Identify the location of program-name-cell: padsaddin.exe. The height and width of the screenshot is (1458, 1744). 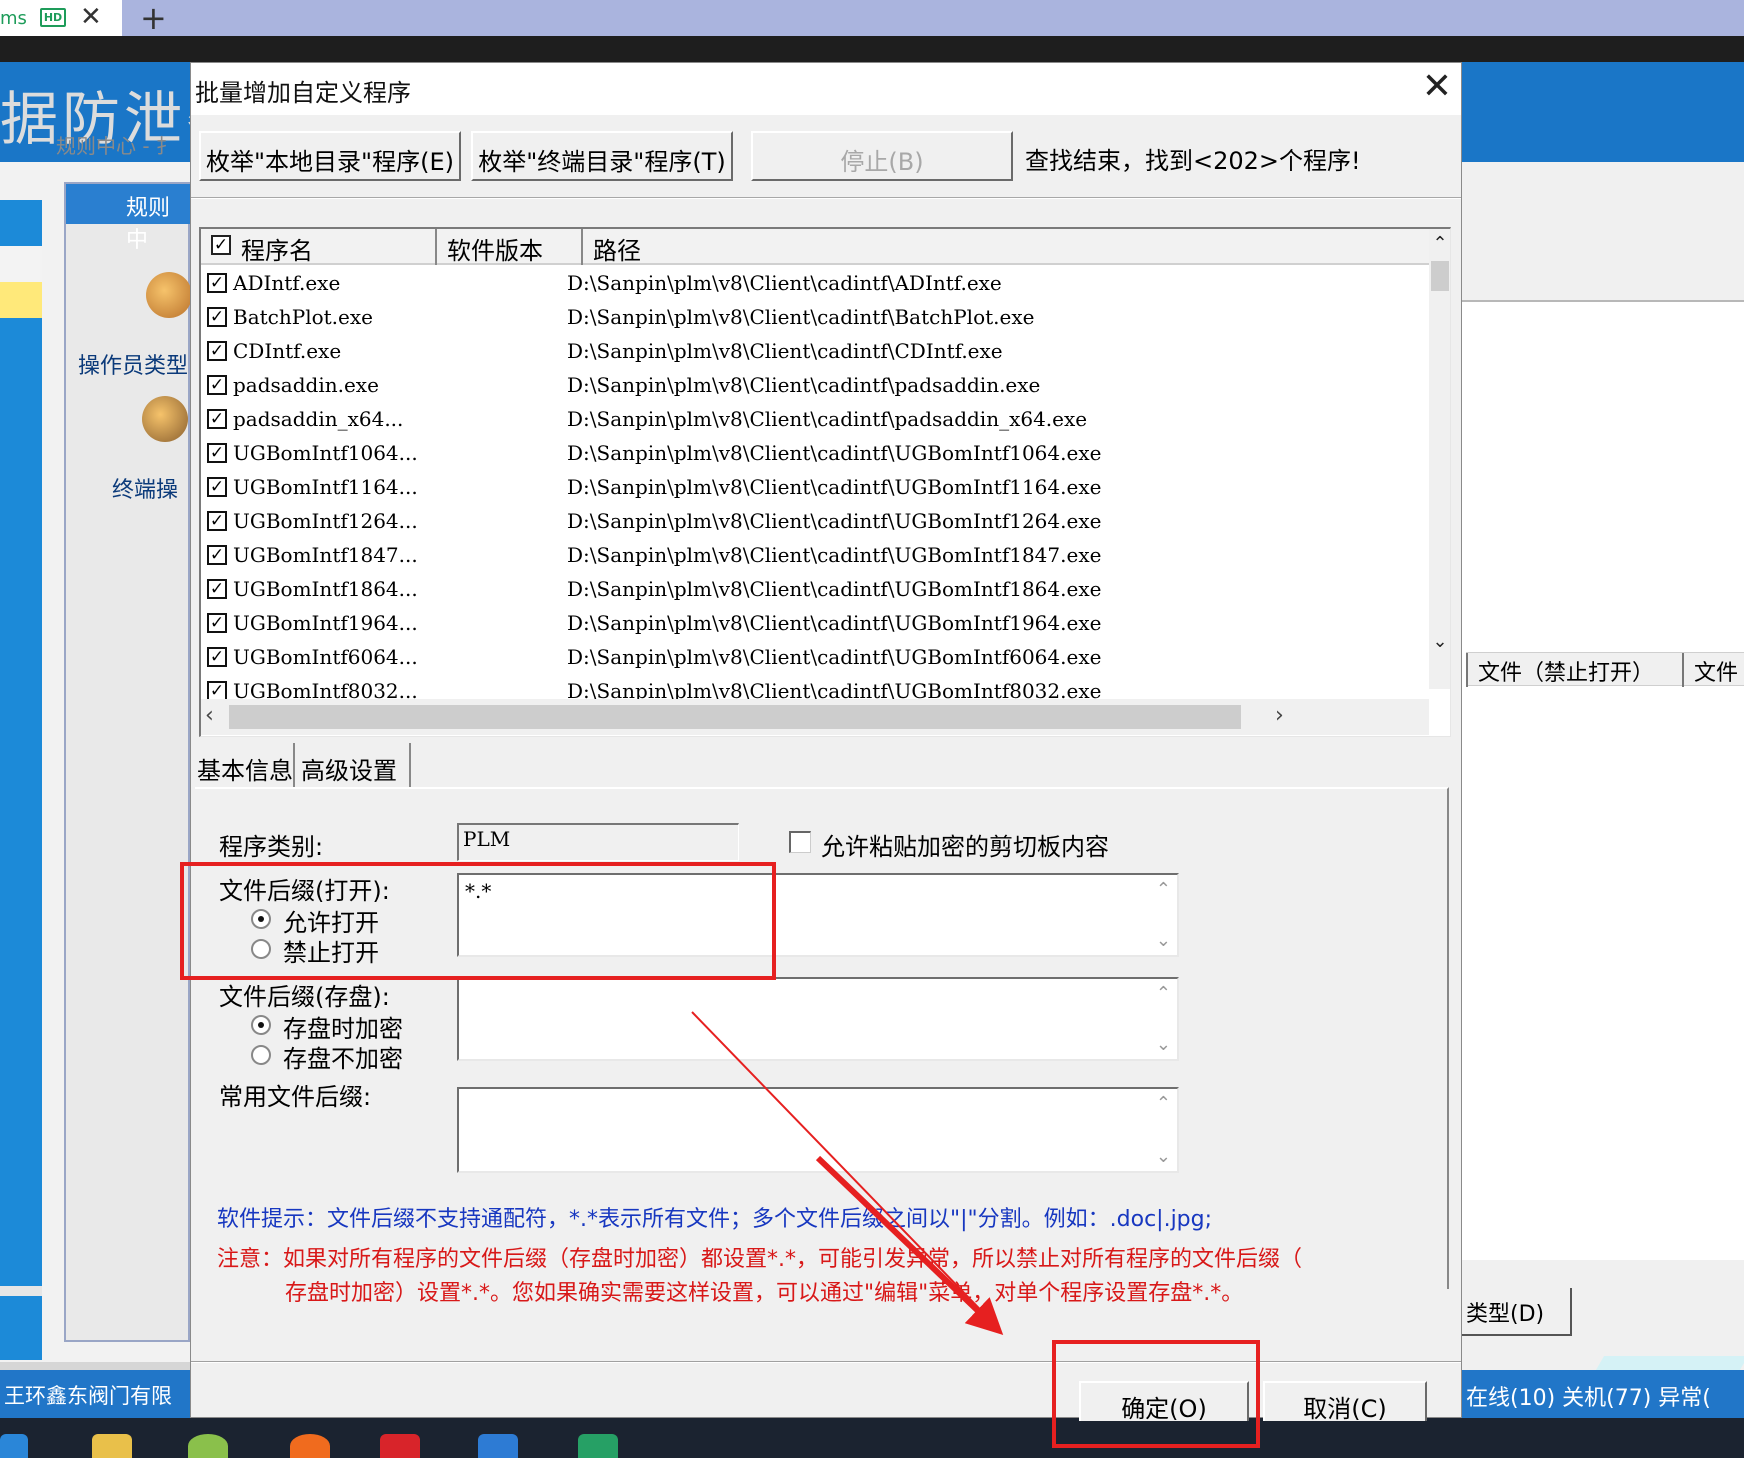
(306, 385).